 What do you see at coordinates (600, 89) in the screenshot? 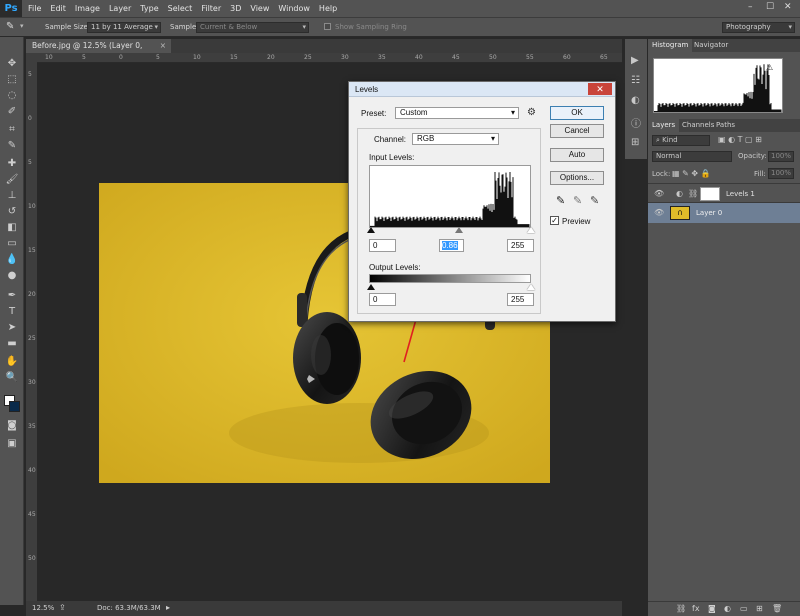
I see `dialog-close-button: ✕` at bounding box center [600, 89].